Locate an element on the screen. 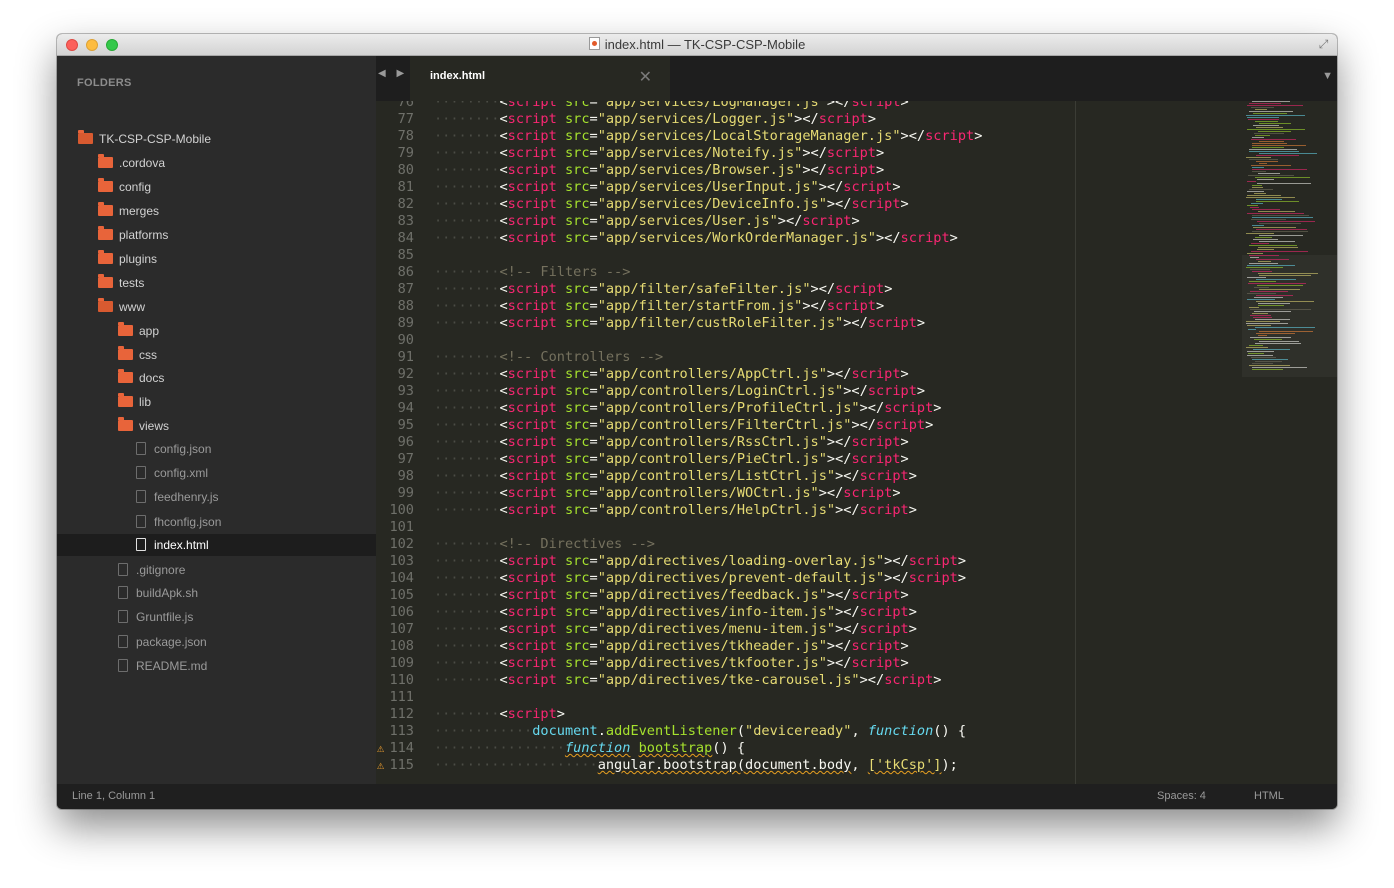 This screenshot has height=888, width=1394. folder-item: www is located at coordinates (121, 307).